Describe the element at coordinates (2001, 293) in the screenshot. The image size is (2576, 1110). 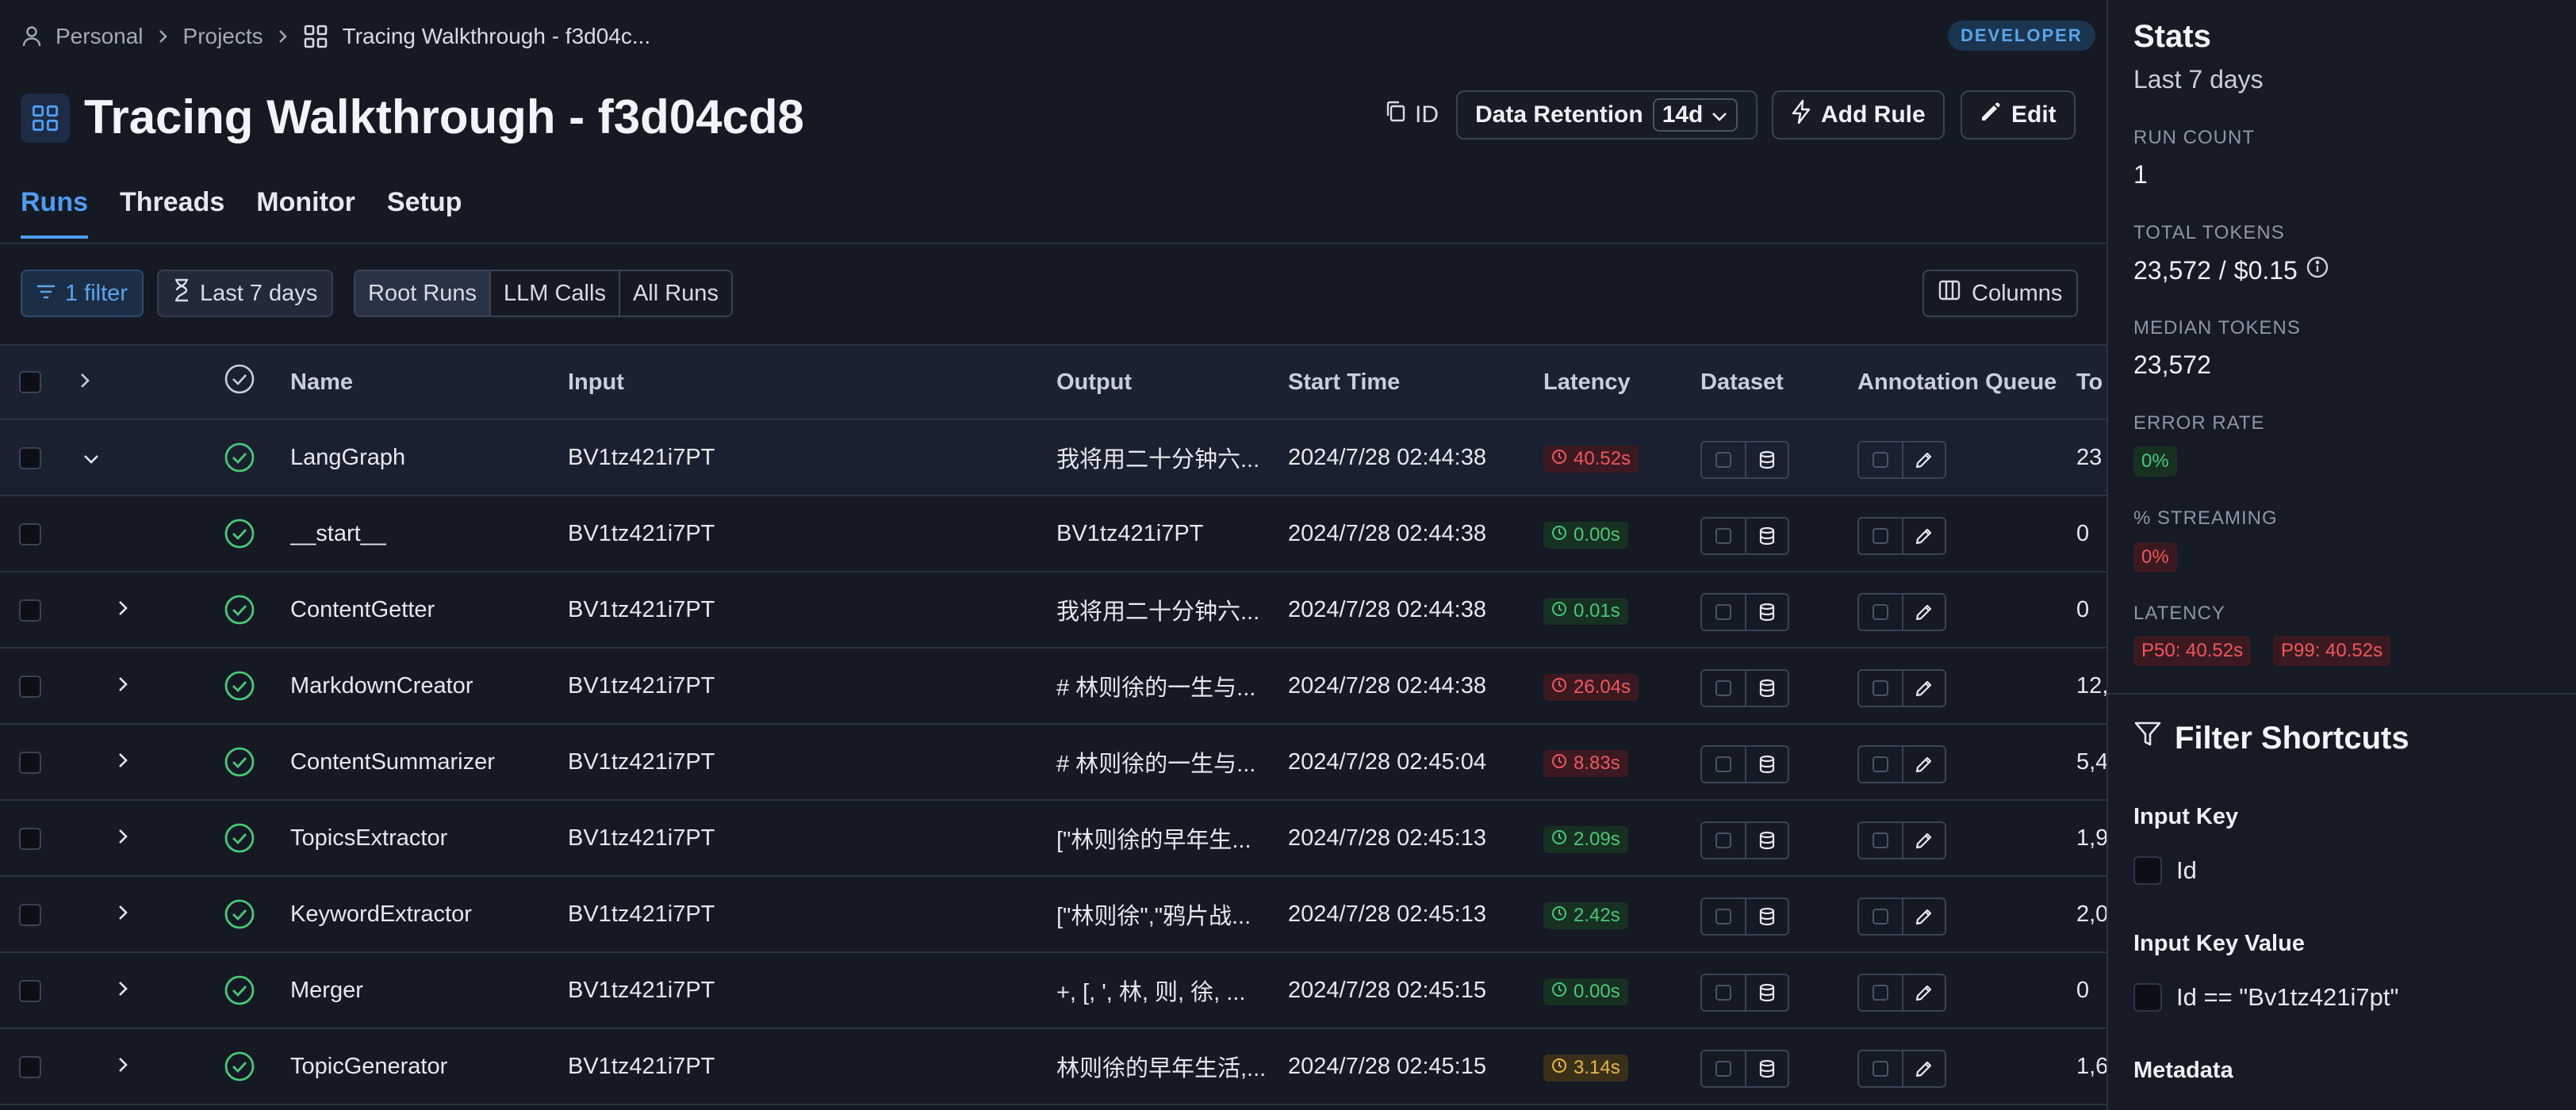
I see `columns-button: Columns` at that location.